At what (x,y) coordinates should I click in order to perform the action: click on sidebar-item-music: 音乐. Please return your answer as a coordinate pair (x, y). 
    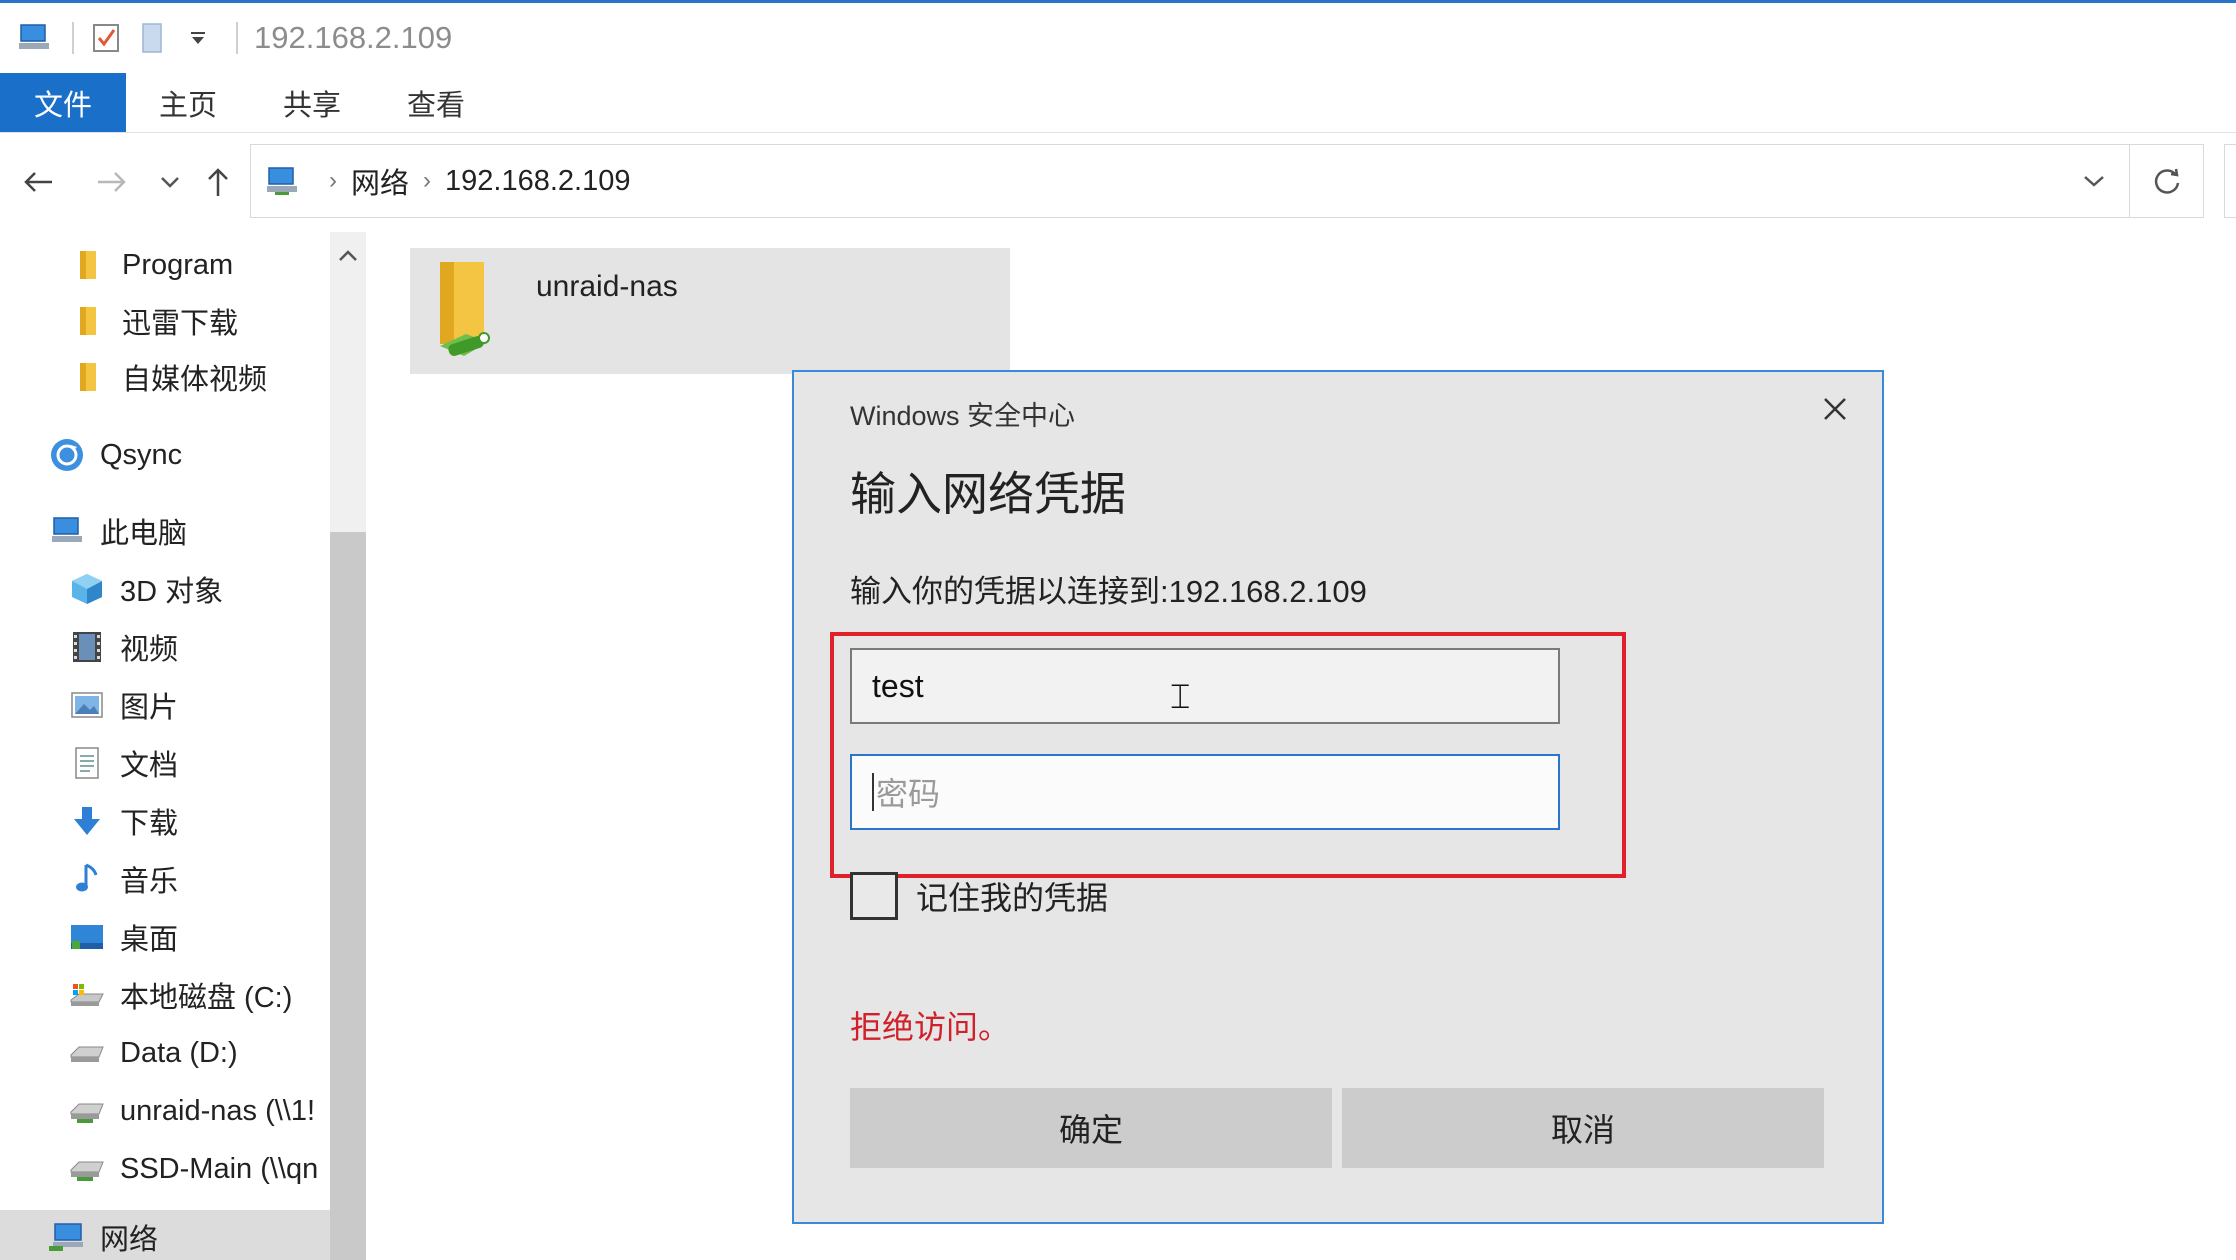
    Looking at the image, I should click on (165, 879).